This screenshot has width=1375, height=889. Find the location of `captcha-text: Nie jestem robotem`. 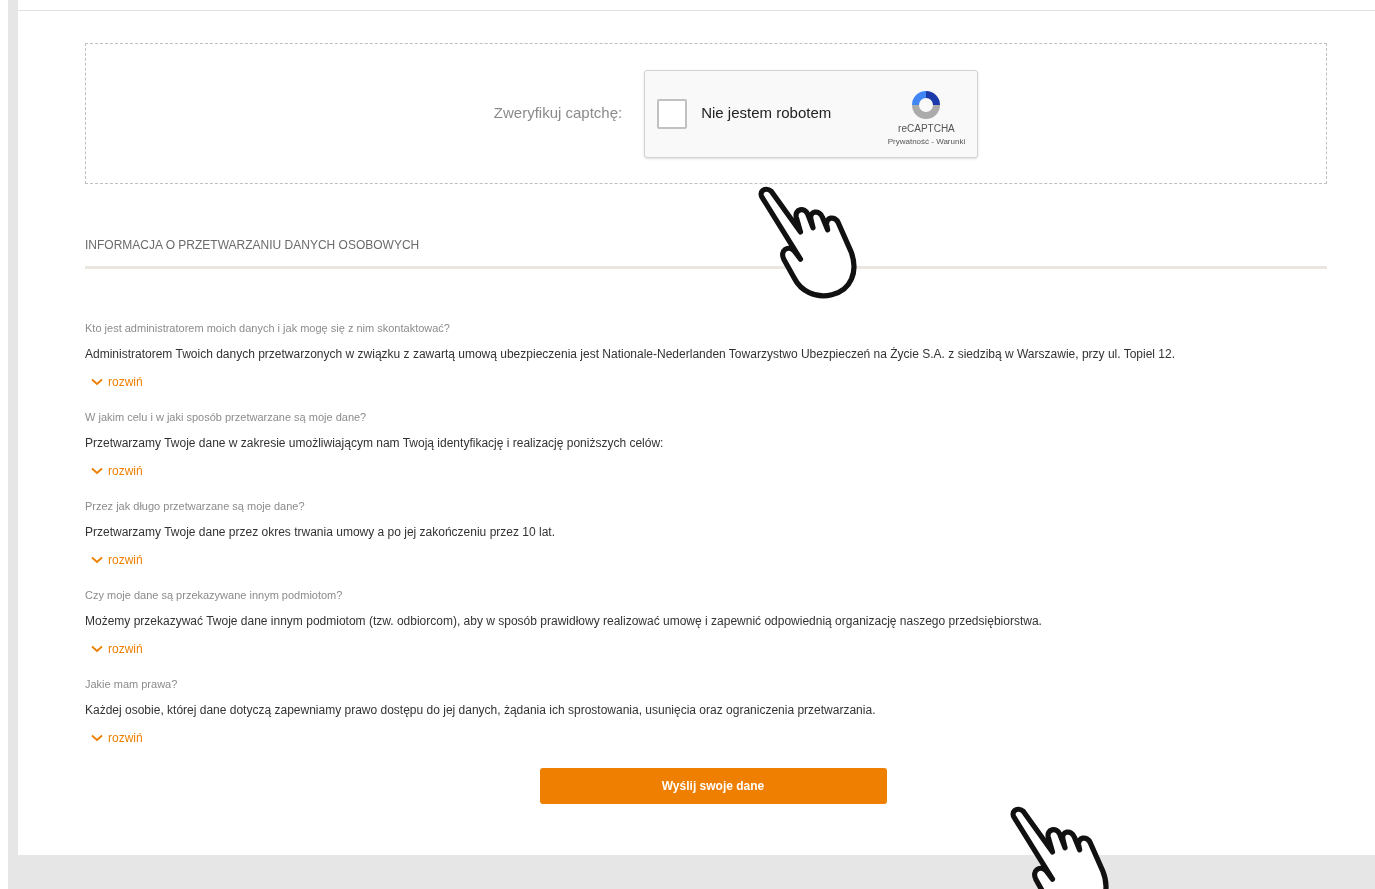

captcha-text: Nie jestem robotem is located at coordinates (767, 113).